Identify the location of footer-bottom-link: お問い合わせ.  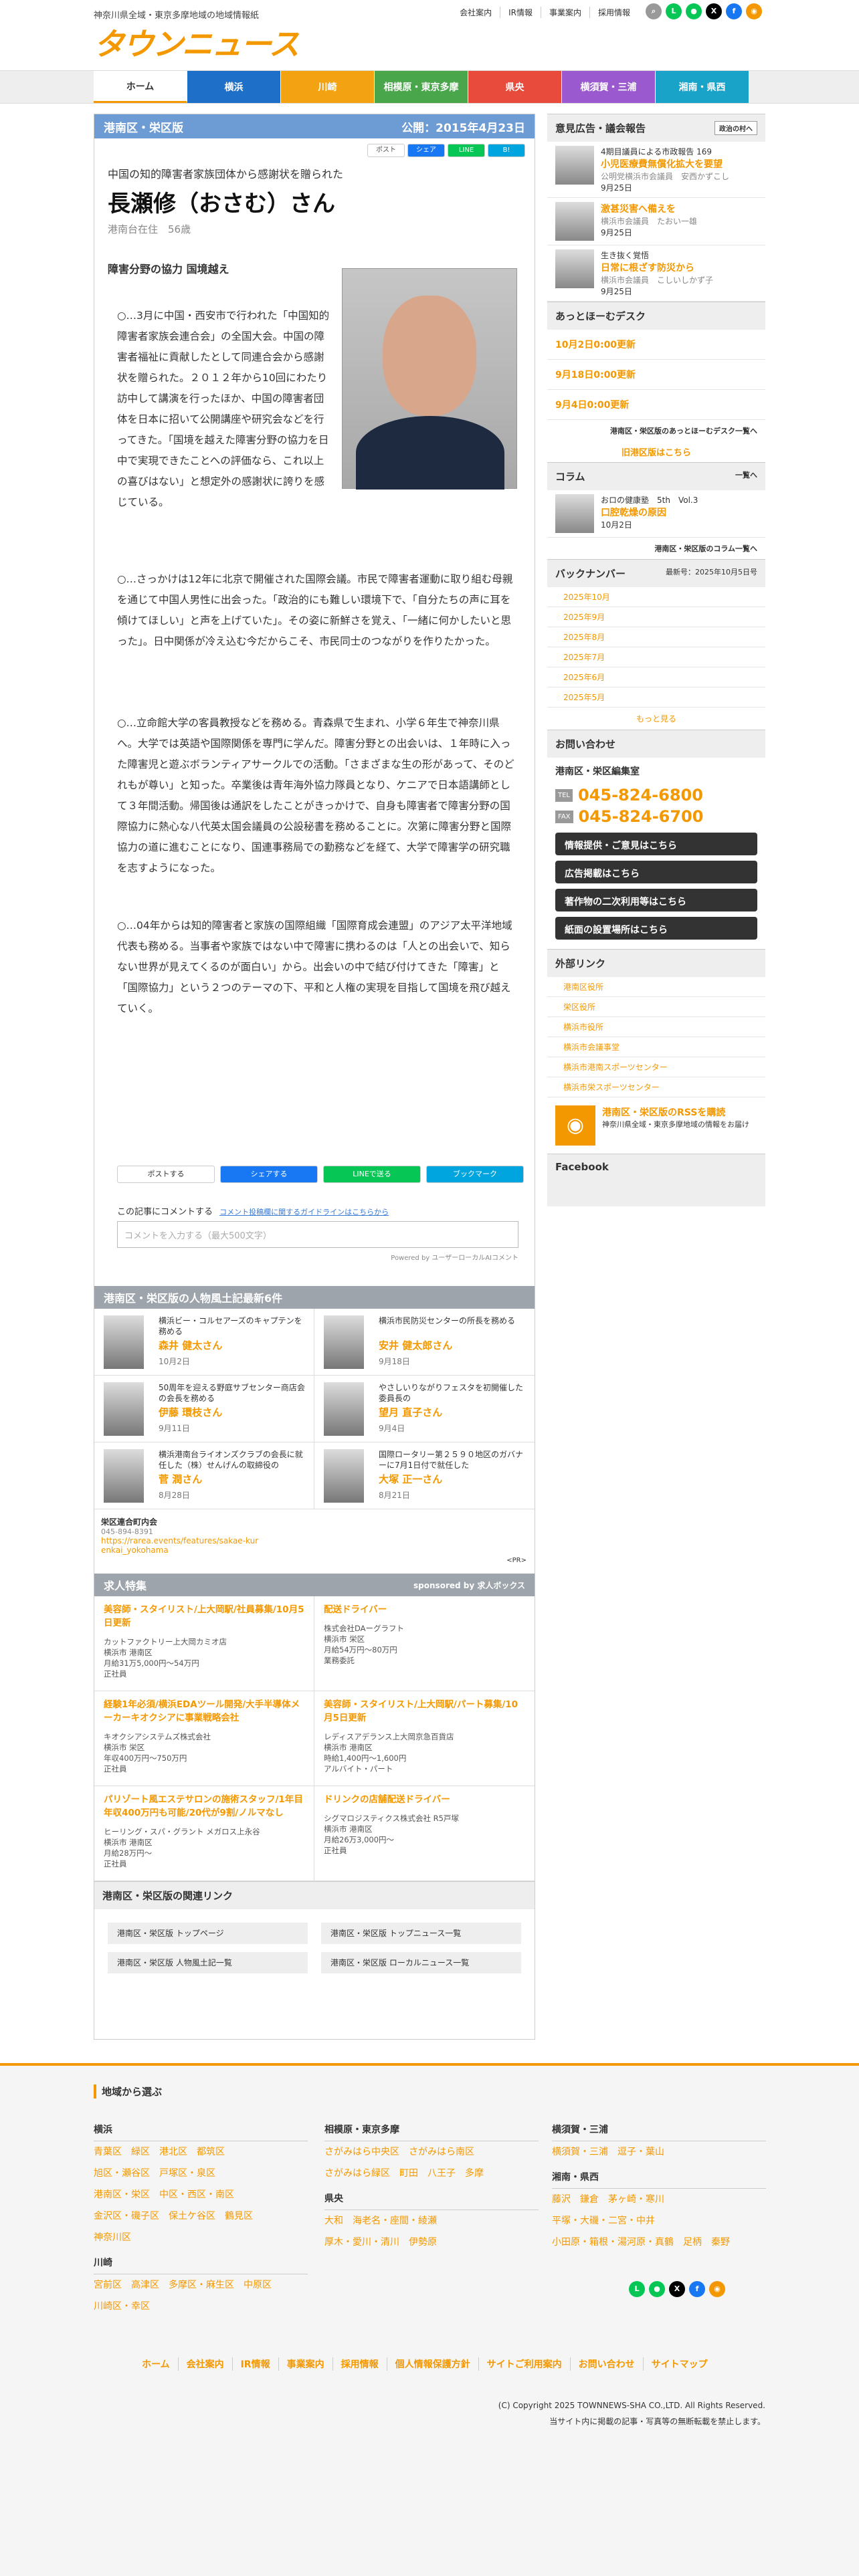
(606, 2364).